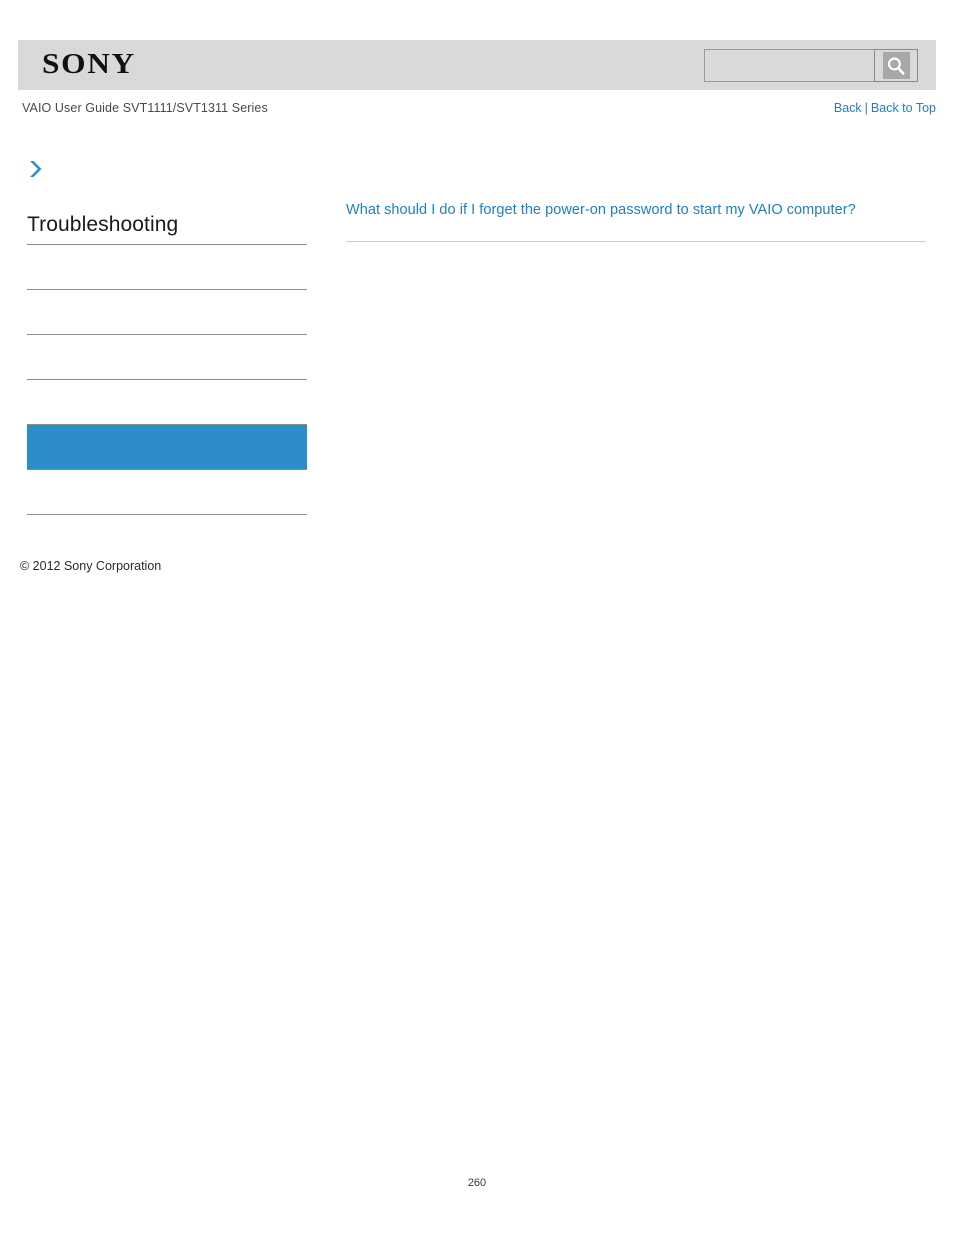  What do you see at coordinates (89, 64) in the screenshot?
I see `sony-logo: SONY` at bounding box center [89, 64].